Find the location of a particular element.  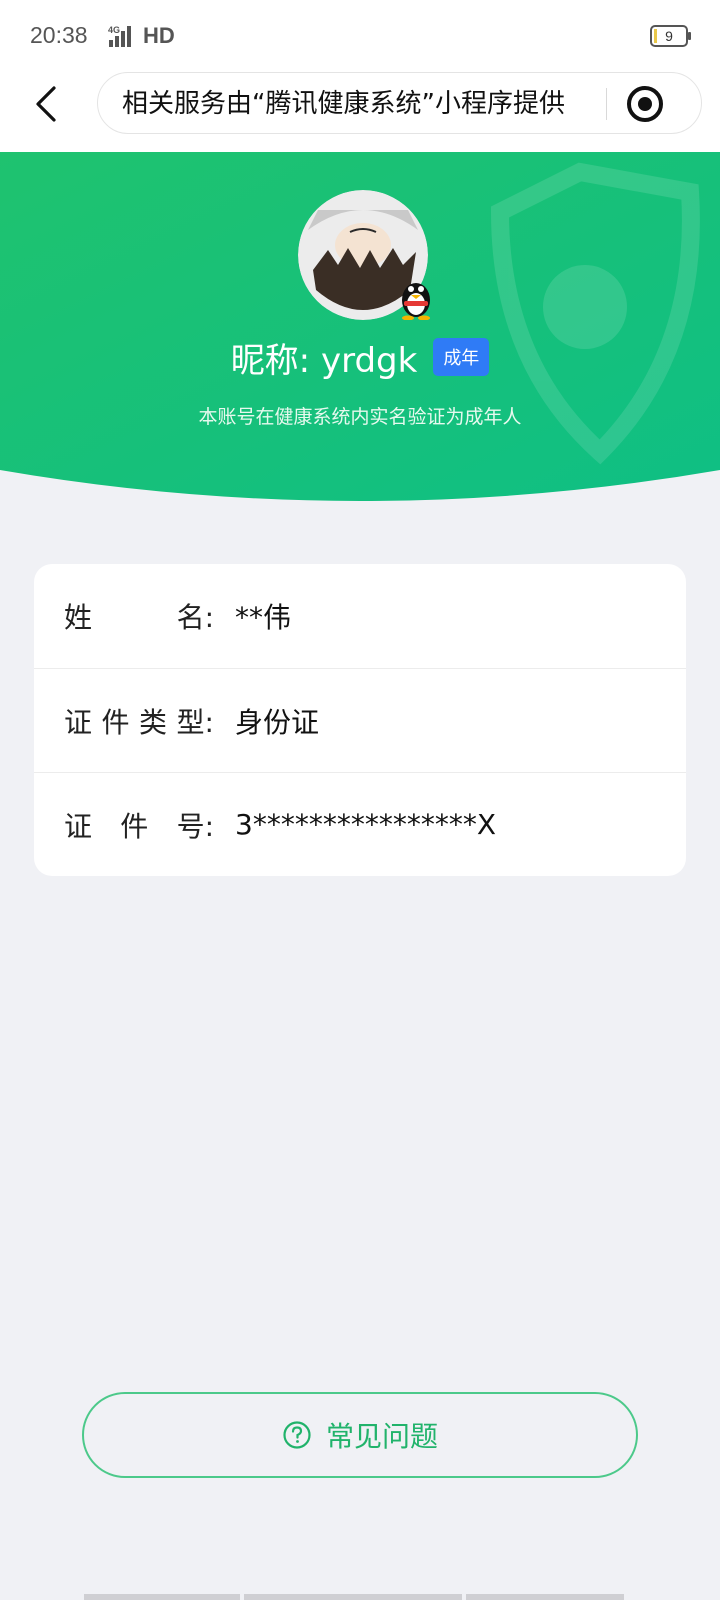

id-type-label: 证 件 类 型: is located at coordinates (139, 722).